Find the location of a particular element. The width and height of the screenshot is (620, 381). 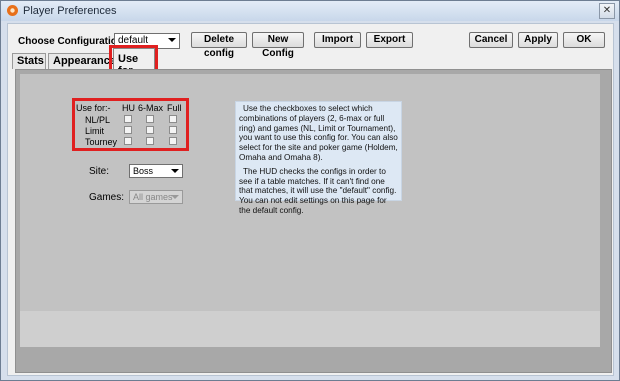

games-select: All games is located at coordinates (156, 197).